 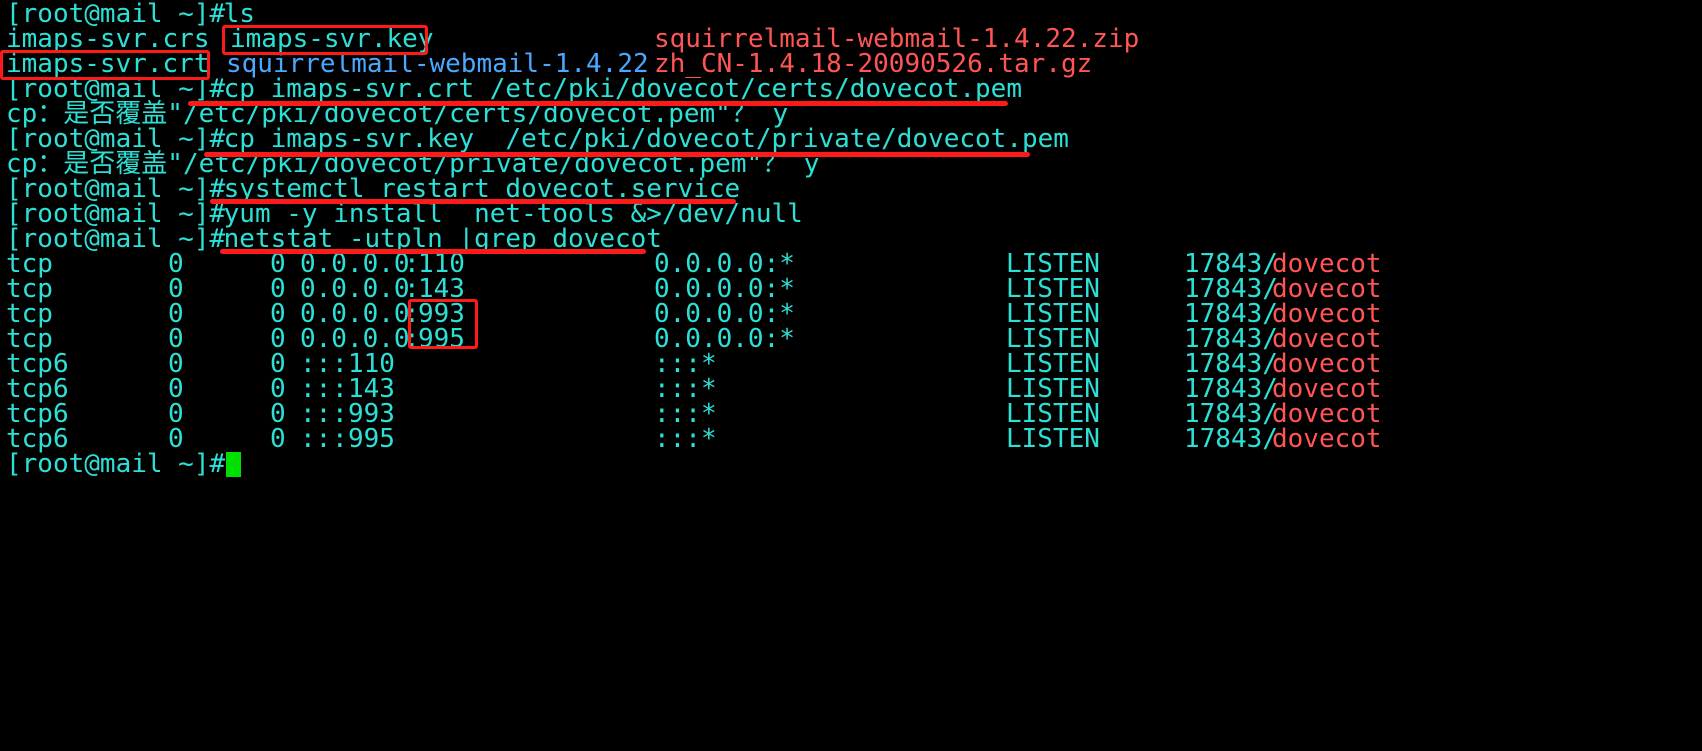 What do you see at coordinates (123, 464) in the screenshot?
I see `terminal-line: [root@mail ~]#` at bounding box center [123, 464].